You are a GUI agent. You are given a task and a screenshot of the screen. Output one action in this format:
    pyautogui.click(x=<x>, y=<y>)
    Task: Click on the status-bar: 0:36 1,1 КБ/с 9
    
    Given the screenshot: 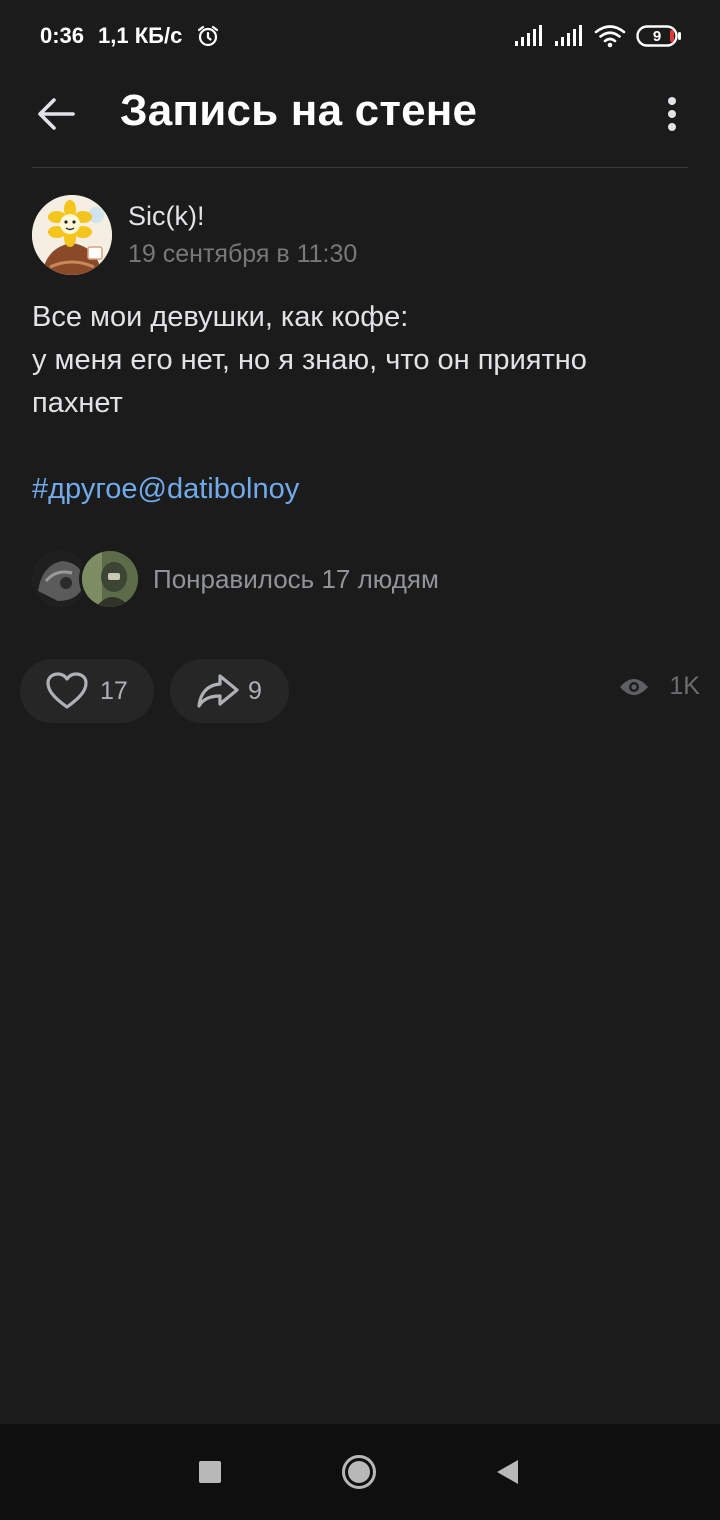 What is the action you would take?
    pyautogui.click(x=360, y=36)
    